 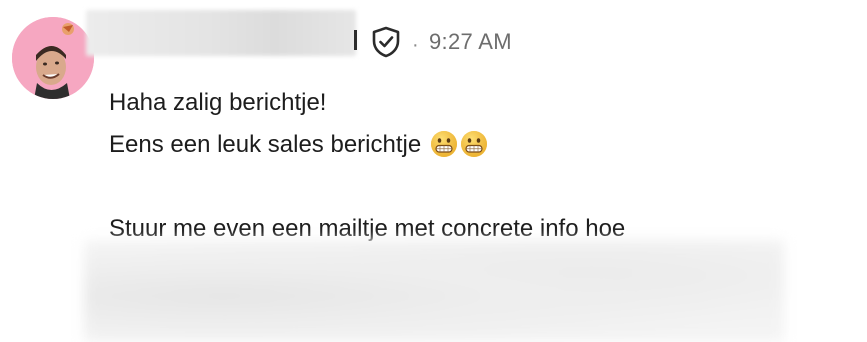 What do you see at coordinates (265, 144) in the screenshot?
I see `message-line-text: Eens een leuk sales berichtje` at bounding box center [265, 144].